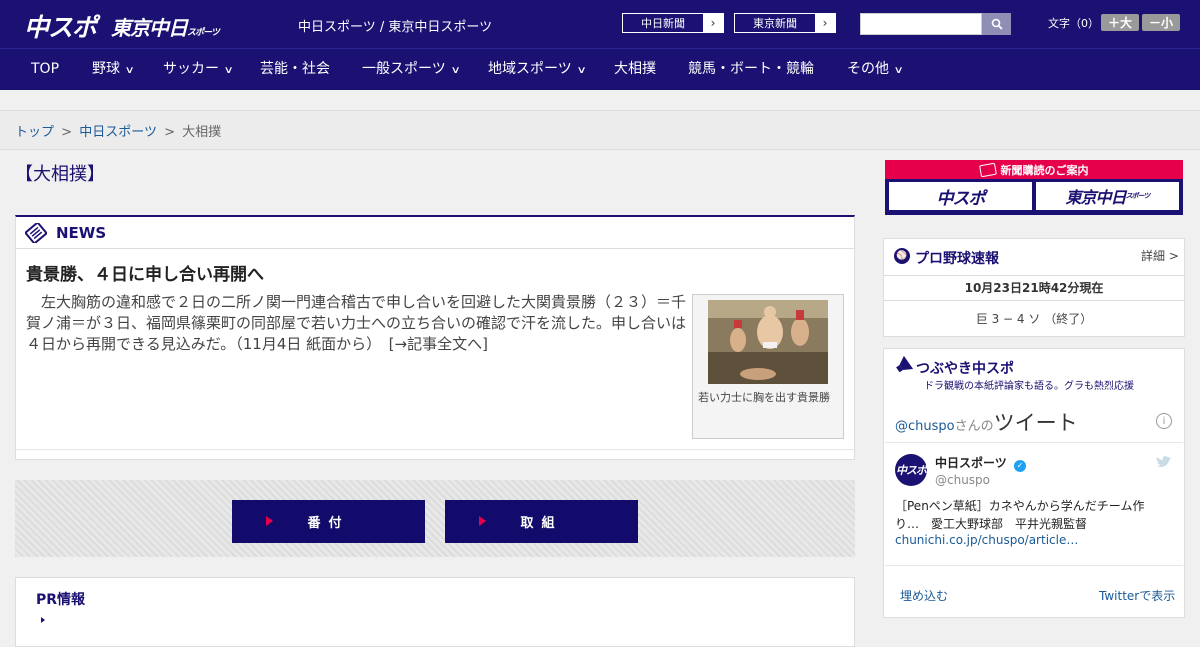 The height and width of the screenshot is (647, 1200). What do you see at coordinates (435, 449) in the screenshot?
I see `news-divider` at bounding box center [435, 449].